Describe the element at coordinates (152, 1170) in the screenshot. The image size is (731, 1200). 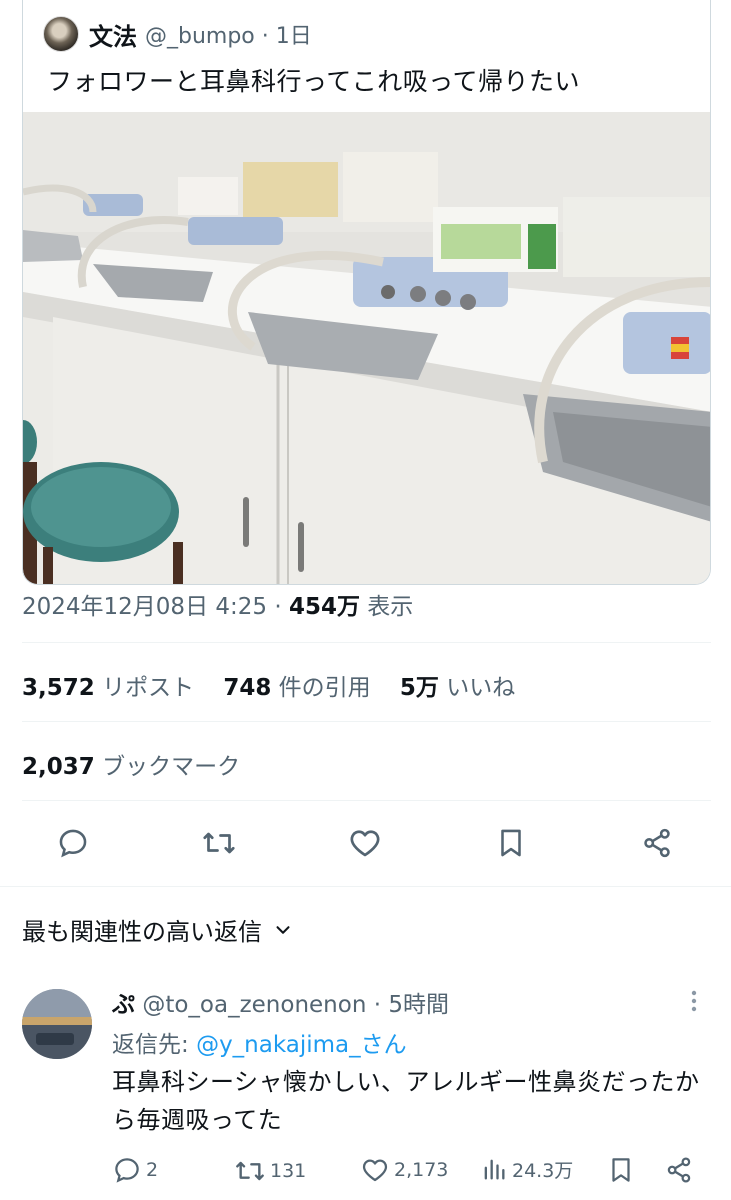
I see `reply-replies-count: 2` at that location.